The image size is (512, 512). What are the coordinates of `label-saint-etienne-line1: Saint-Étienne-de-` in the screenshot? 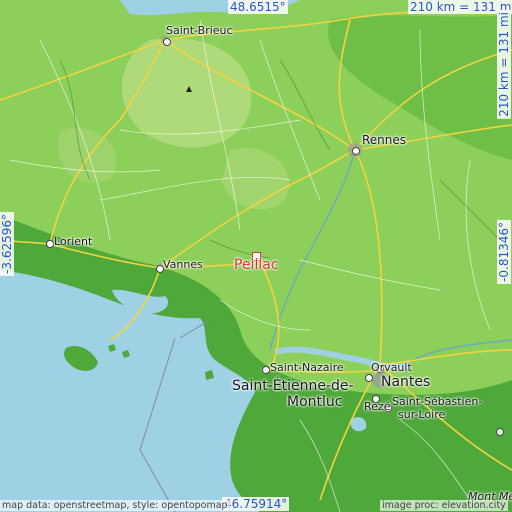 It's located at (293, 386).